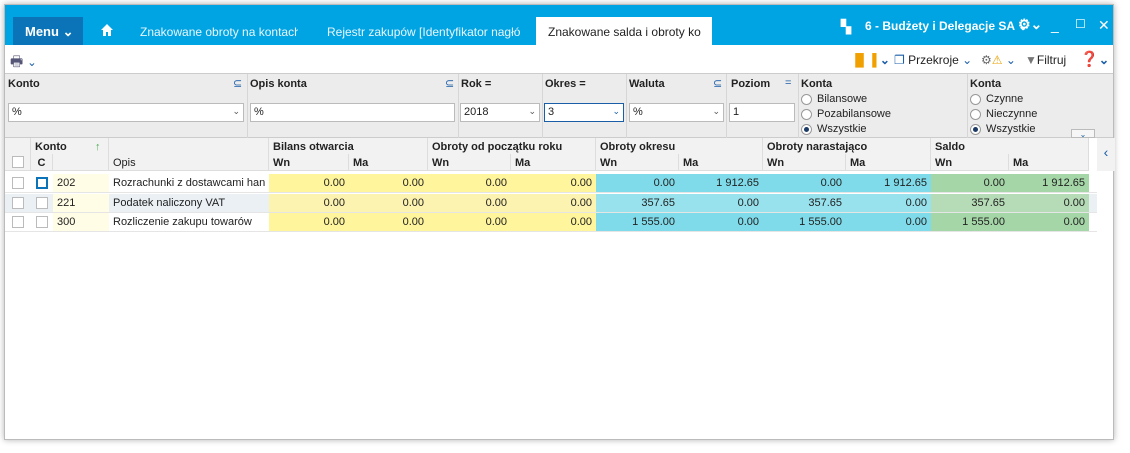 The width and height of the screenshot is (1130, 453). Describe the element at coordinates (189, 183) in the screenshot. I see `opis-cell: Rozrachunki z dostawcami han` at that location.